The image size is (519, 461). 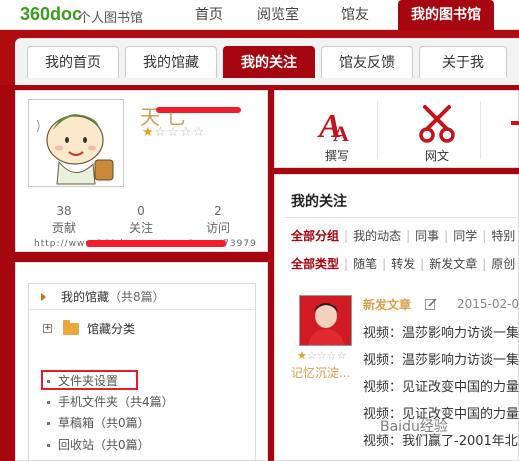 What do you see at coordinates (488, 304) in the screenshot?
I see `feed-date: 2015-02-04` at bounding box center [488, 304].